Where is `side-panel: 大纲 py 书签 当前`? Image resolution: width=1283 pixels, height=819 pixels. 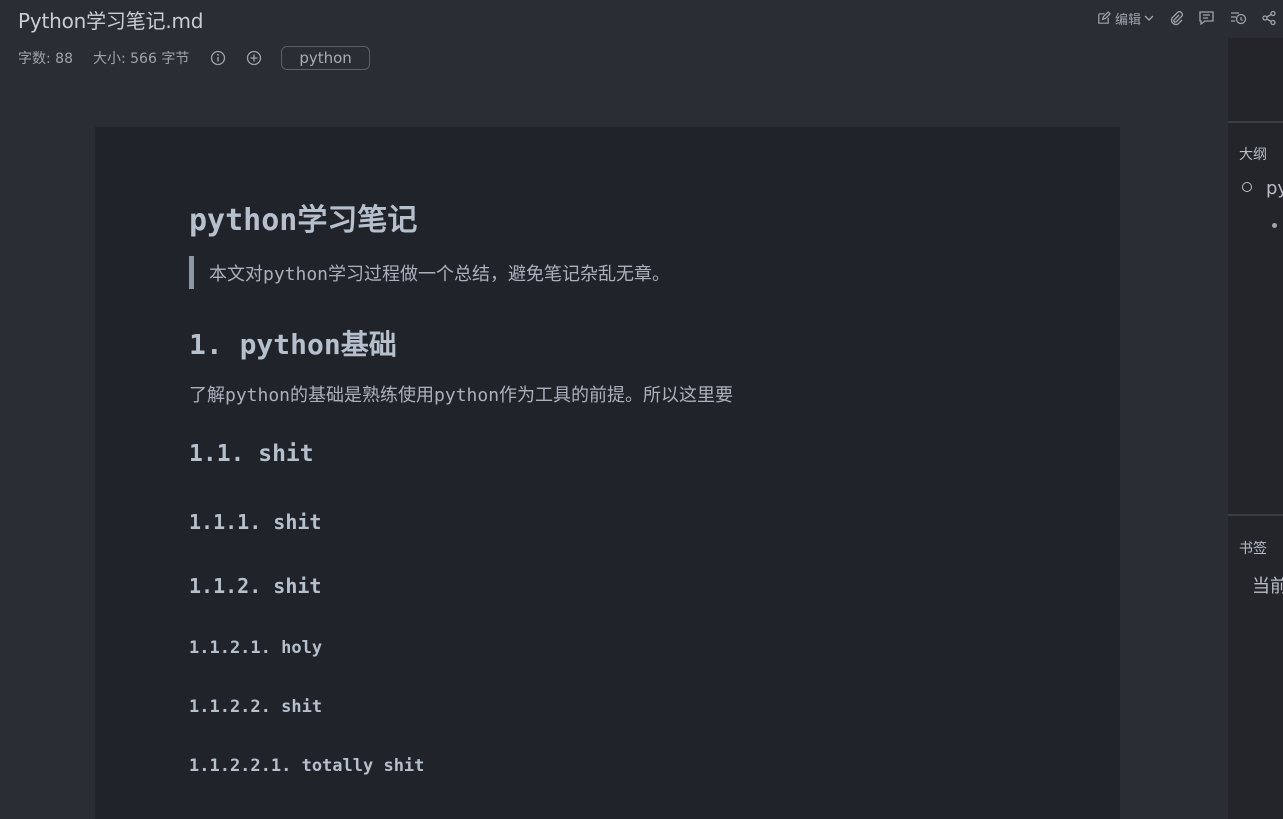 side-panel: 大纲 py 书签 当前 is located at coordinates (1255, 428).